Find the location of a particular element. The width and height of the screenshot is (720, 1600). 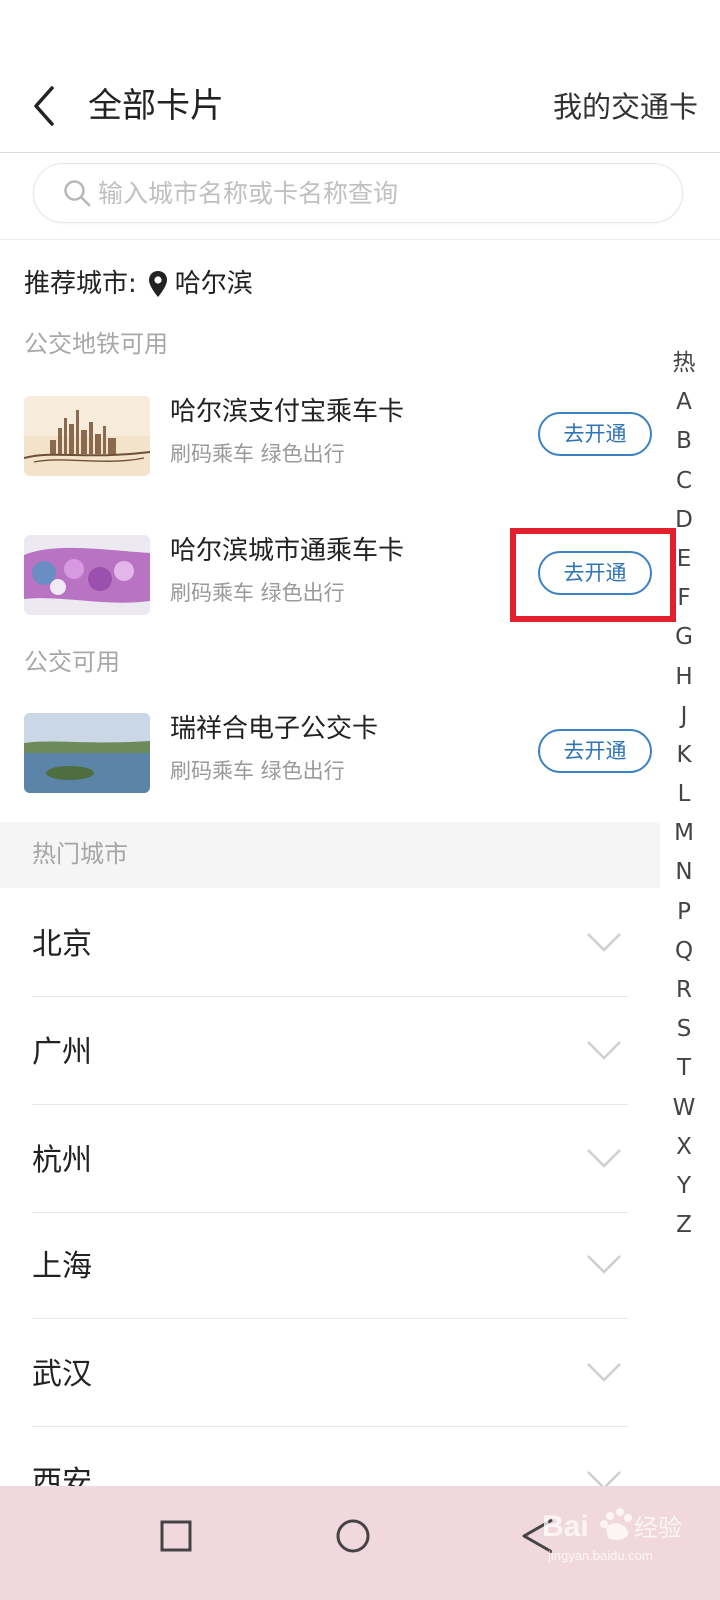

hot-cities-label: 热门城市 is located at coordinates (80, 854).